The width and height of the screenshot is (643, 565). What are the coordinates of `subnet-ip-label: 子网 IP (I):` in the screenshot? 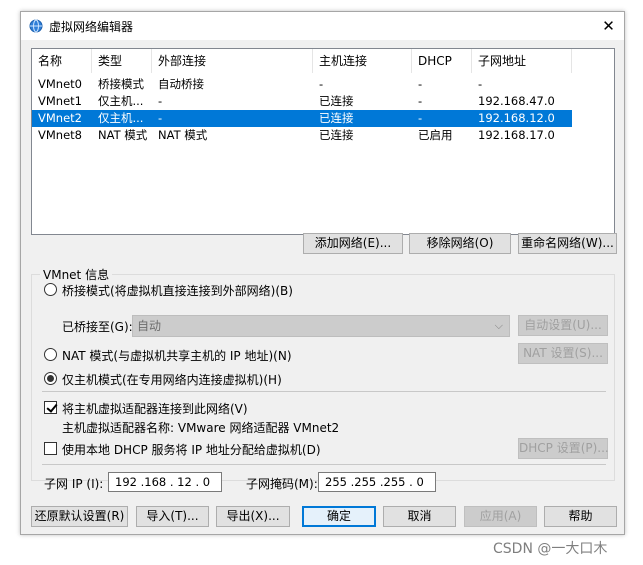 It's located at (74, 484).